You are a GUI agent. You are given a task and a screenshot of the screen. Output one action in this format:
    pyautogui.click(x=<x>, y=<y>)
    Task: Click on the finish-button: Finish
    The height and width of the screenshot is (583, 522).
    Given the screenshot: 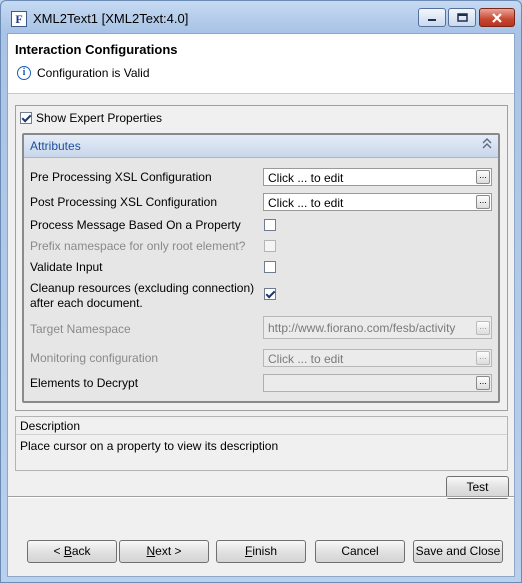 What is the action you would take?
    pyautogui.click(x=261, y=551)
    